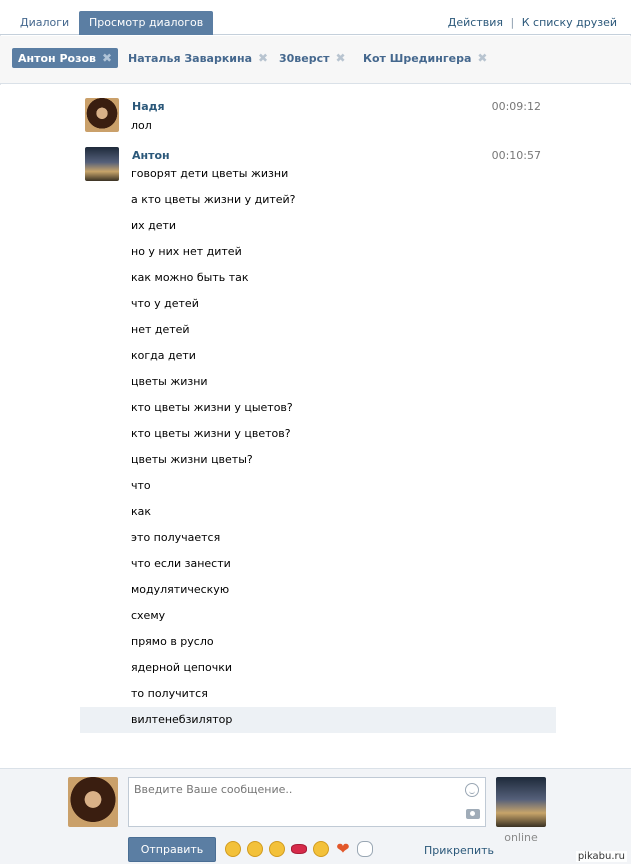 This screenshot has width=631, height=864. I want to click on message-line: модулятическую, so click(180, 589).